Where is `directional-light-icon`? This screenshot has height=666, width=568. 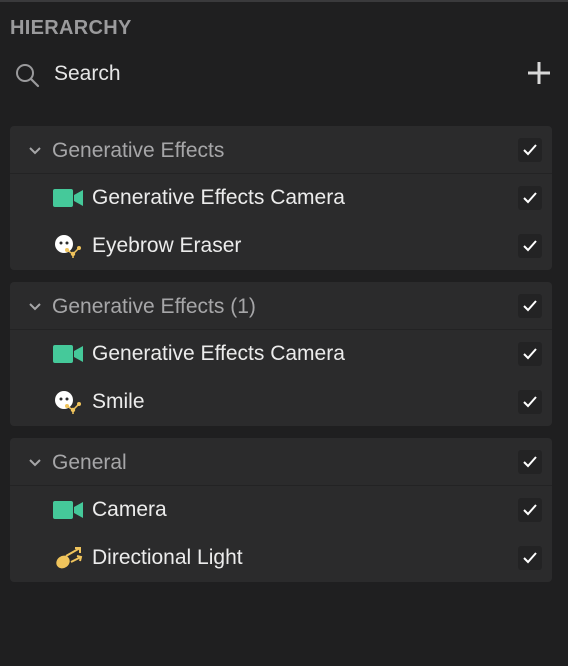
directional-light-icon is located at coordinates (69, 558).